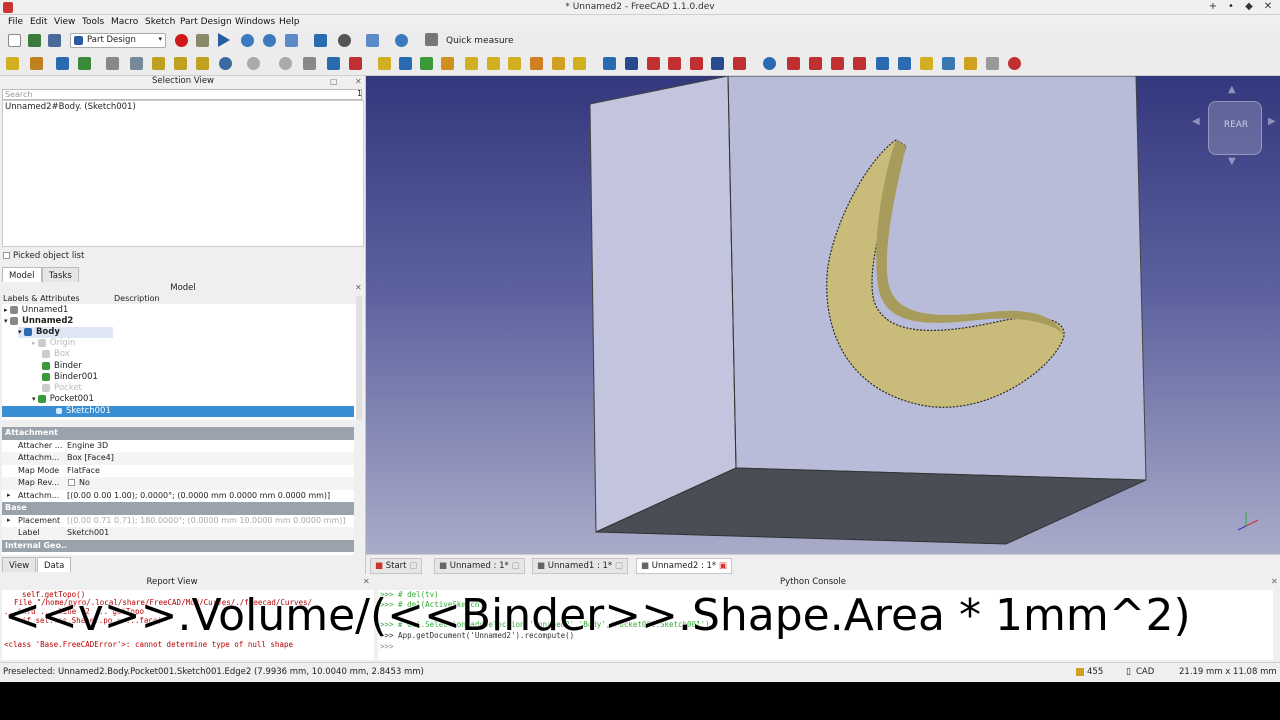 The width and height of the screenshot is (1280, 720). Describe the element at coordinates (269, 40) in the screenshot. I see `fit-selection-icon` at that location.